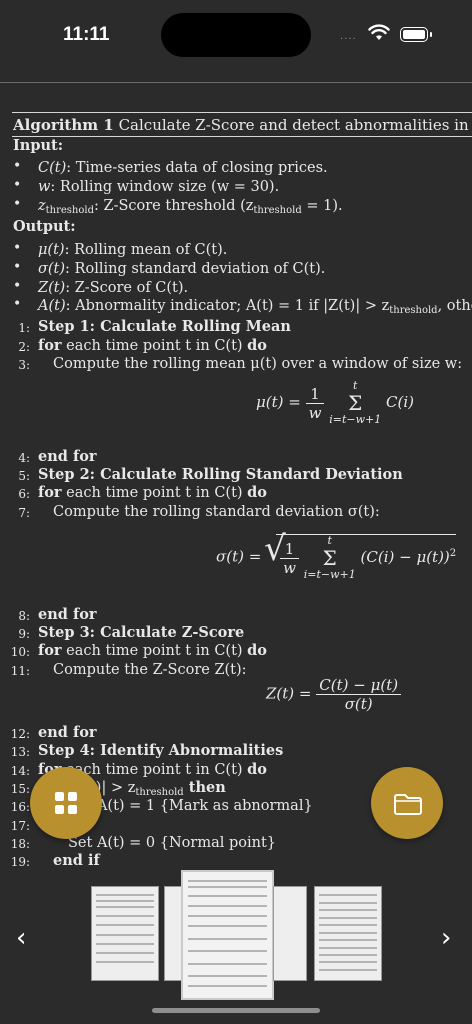  I want to click on sqrt-icon: √, so click(275, 549).